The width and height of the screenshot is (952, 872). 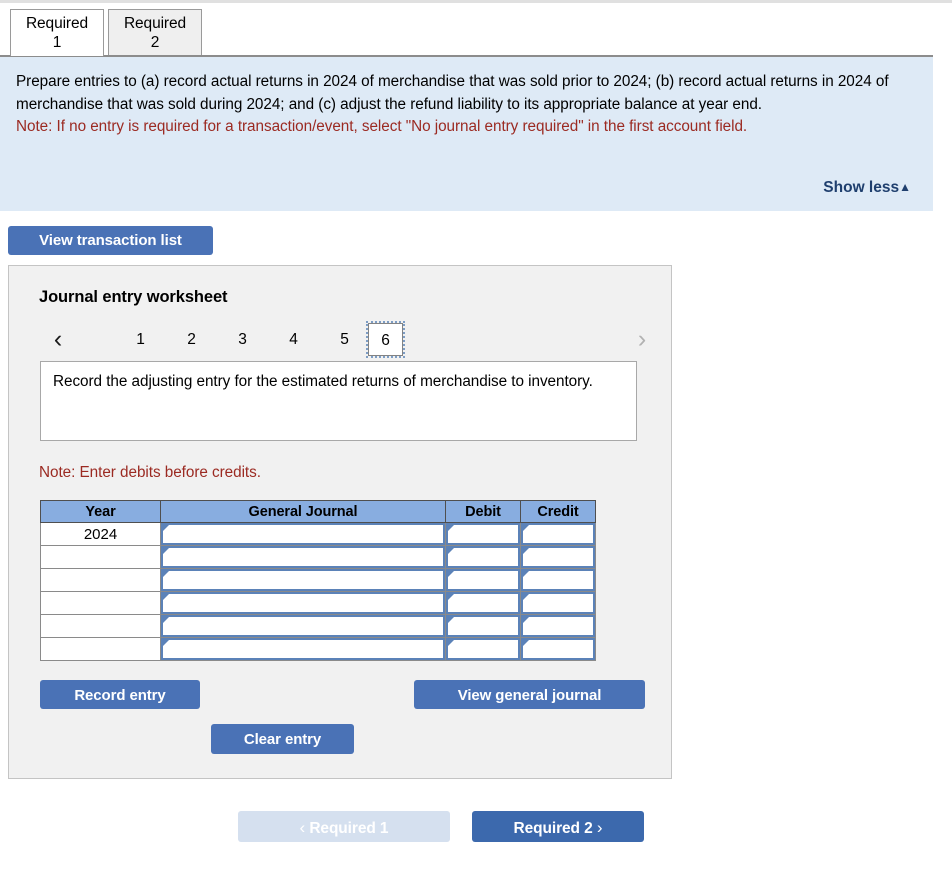 What do you see at coordinates (155, 23) in the screenshot?
I see `tab-required-2-label-line1: Required` at bounding box center [155, 23].